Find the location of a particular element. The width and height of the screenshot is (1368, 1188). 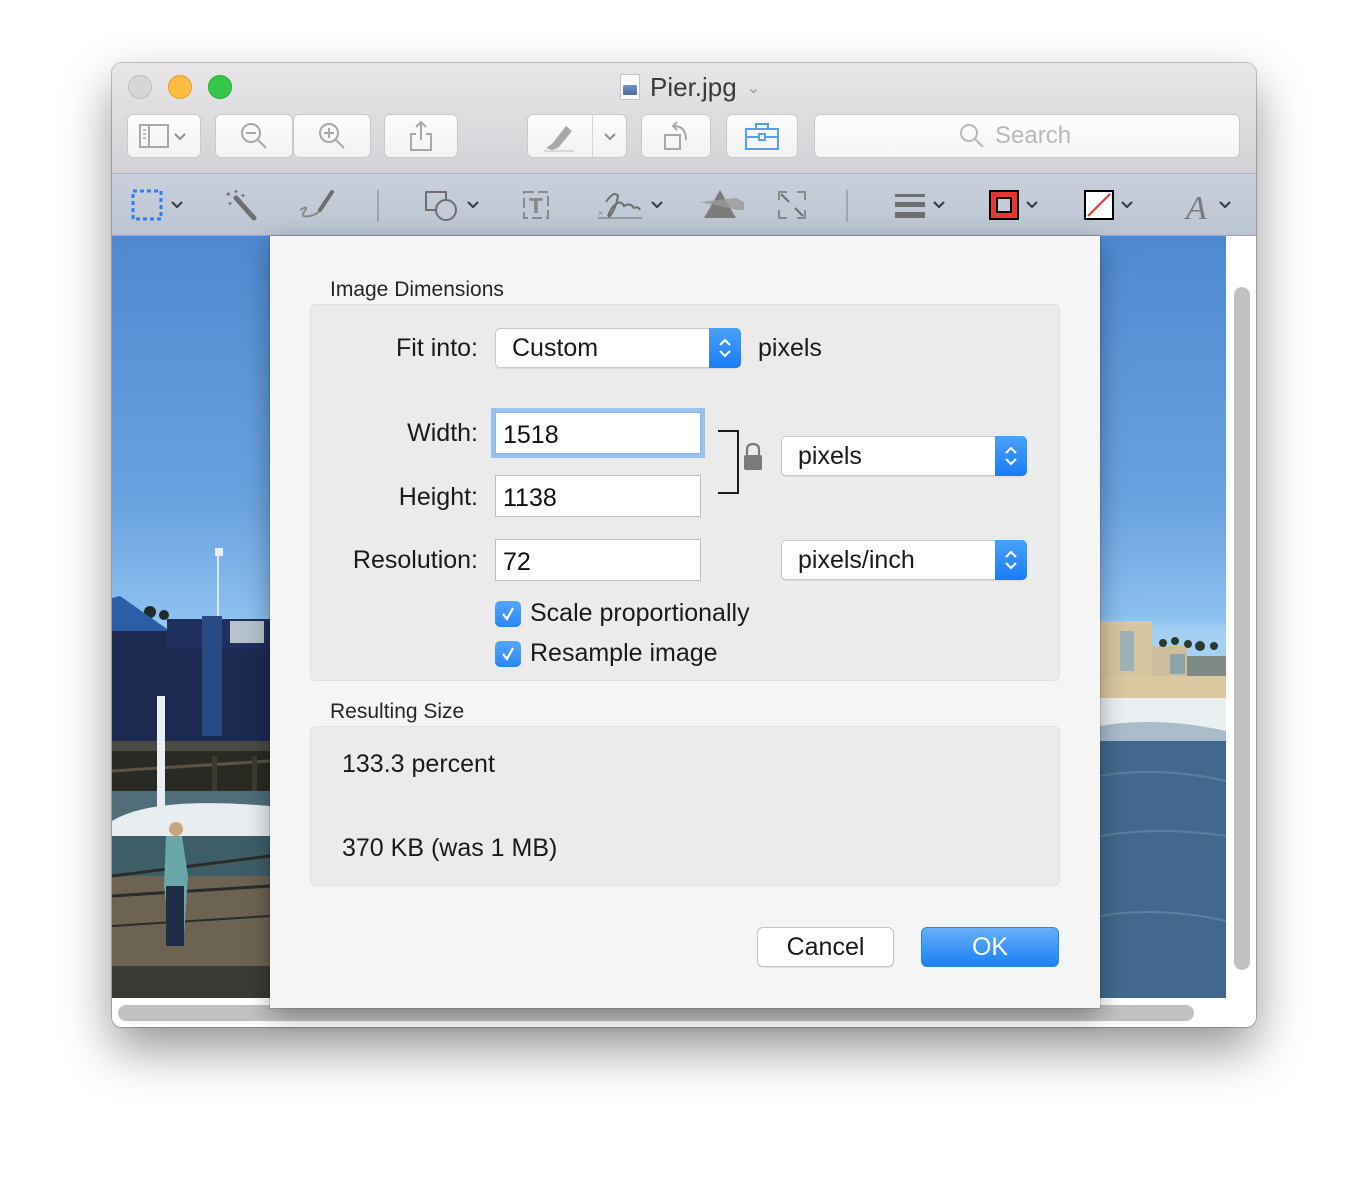

shape-style-tool is located at coordinates (920, 205).